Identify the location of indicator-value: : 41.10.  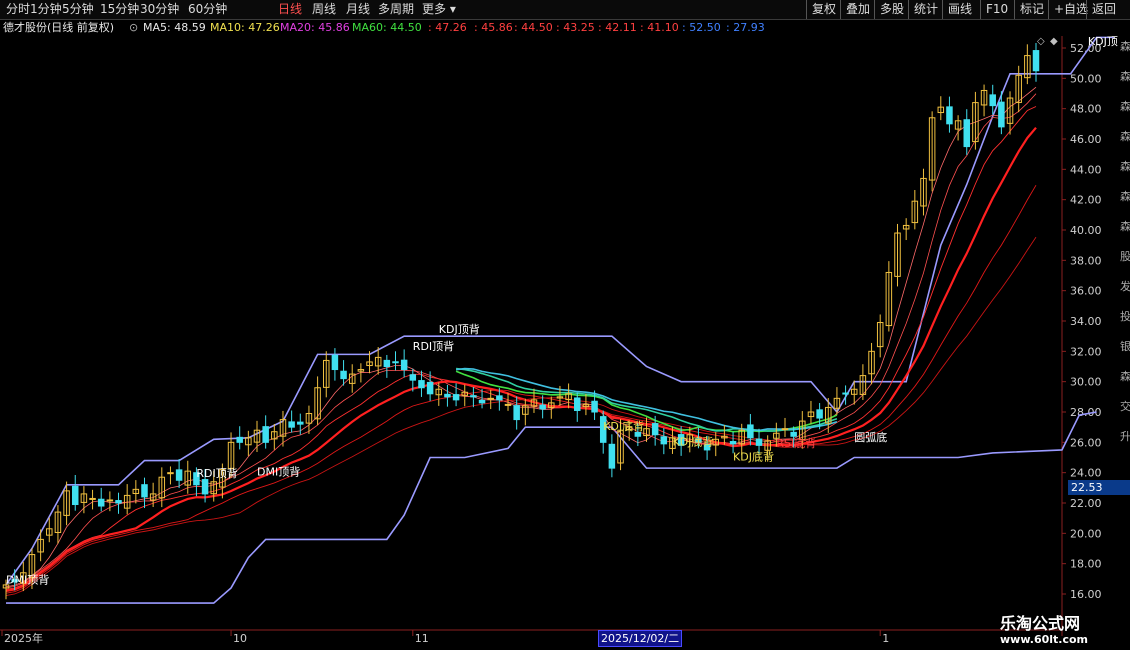
(659, 27).